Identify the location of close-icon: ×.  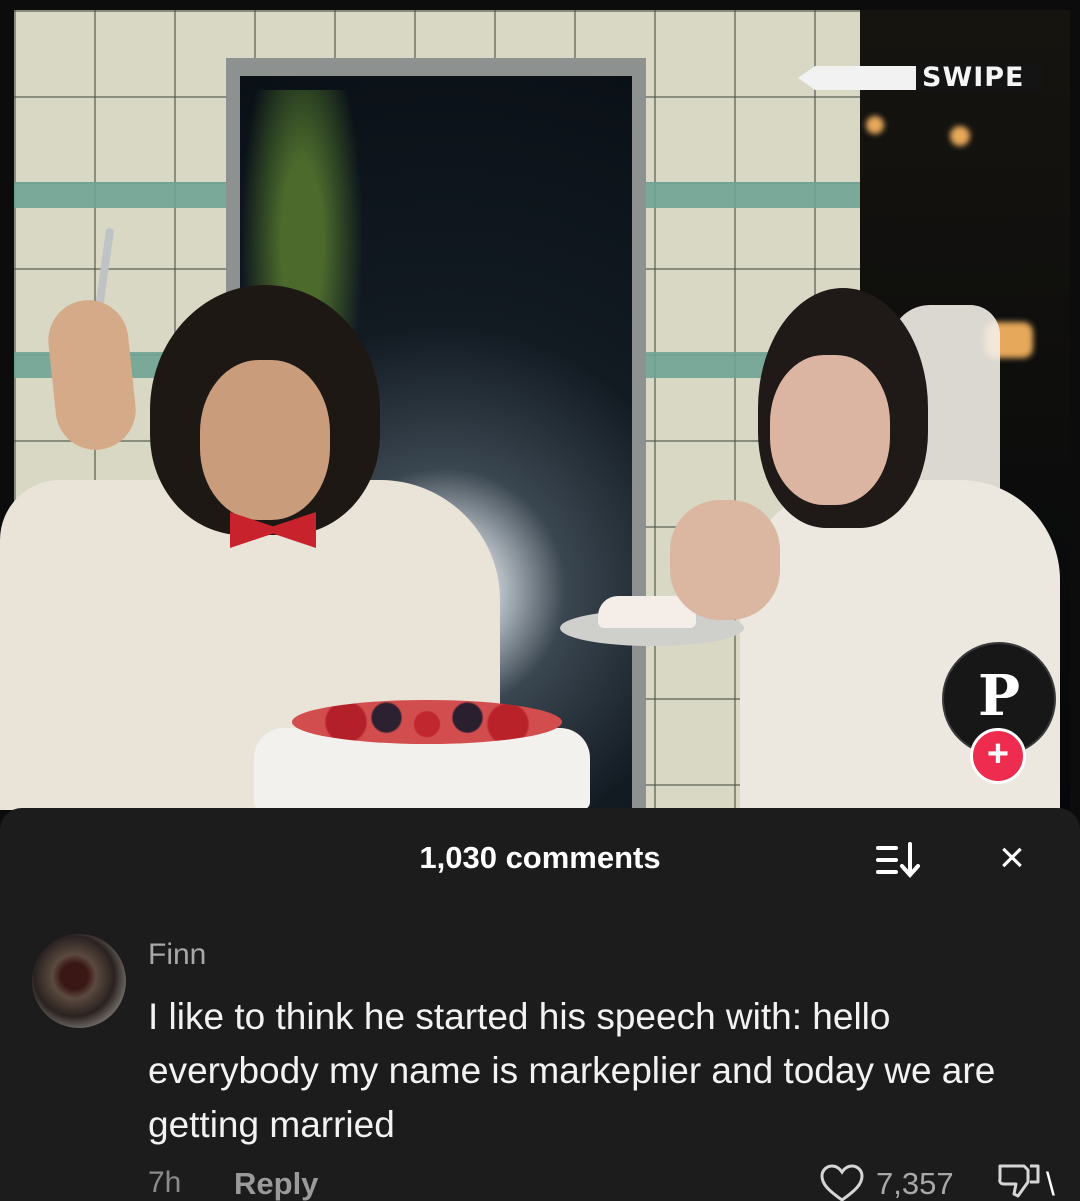
(1012, 859).